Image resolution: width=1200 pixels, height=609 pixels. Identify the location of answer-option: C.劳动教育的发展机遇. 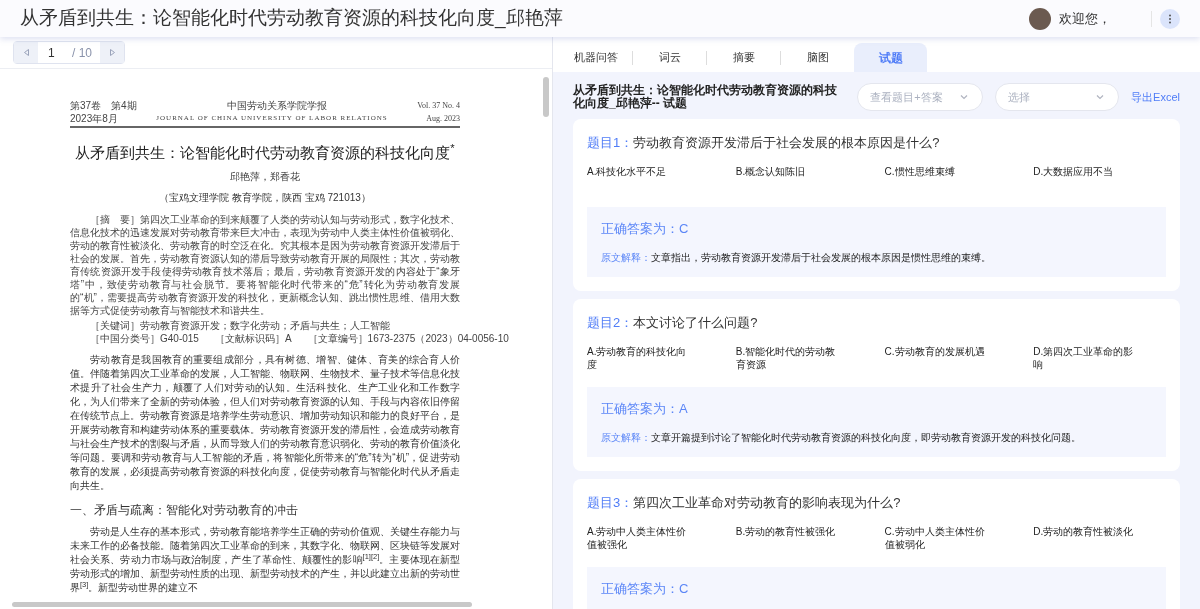
(935, 359).